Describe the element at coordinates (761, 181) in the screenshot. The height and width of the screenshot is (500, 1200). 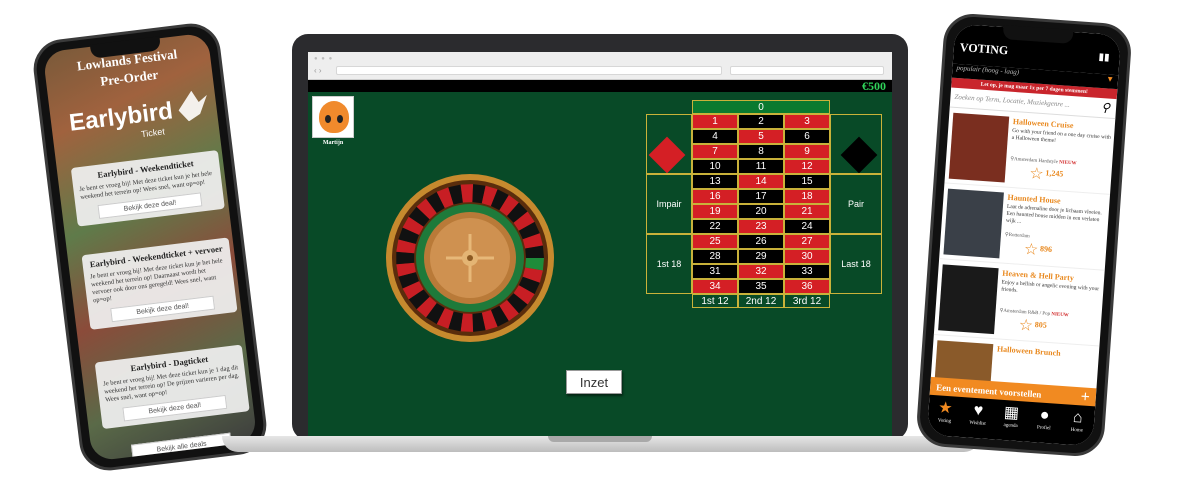
I see `number-cell: 14` at that location.